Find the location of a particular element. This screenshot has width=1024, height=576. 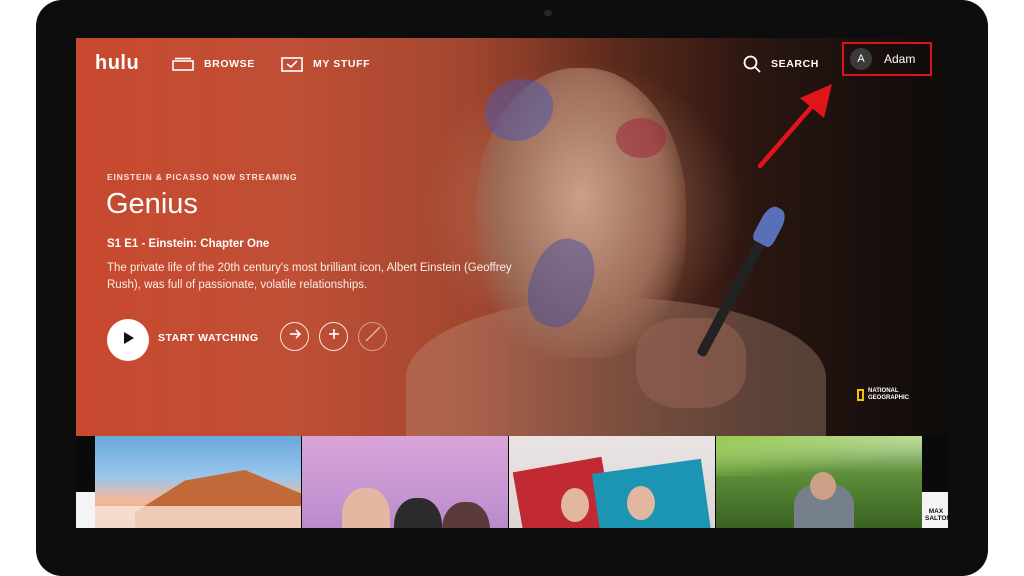

nav-search: SEARCH is located at coordinates (781, 64).